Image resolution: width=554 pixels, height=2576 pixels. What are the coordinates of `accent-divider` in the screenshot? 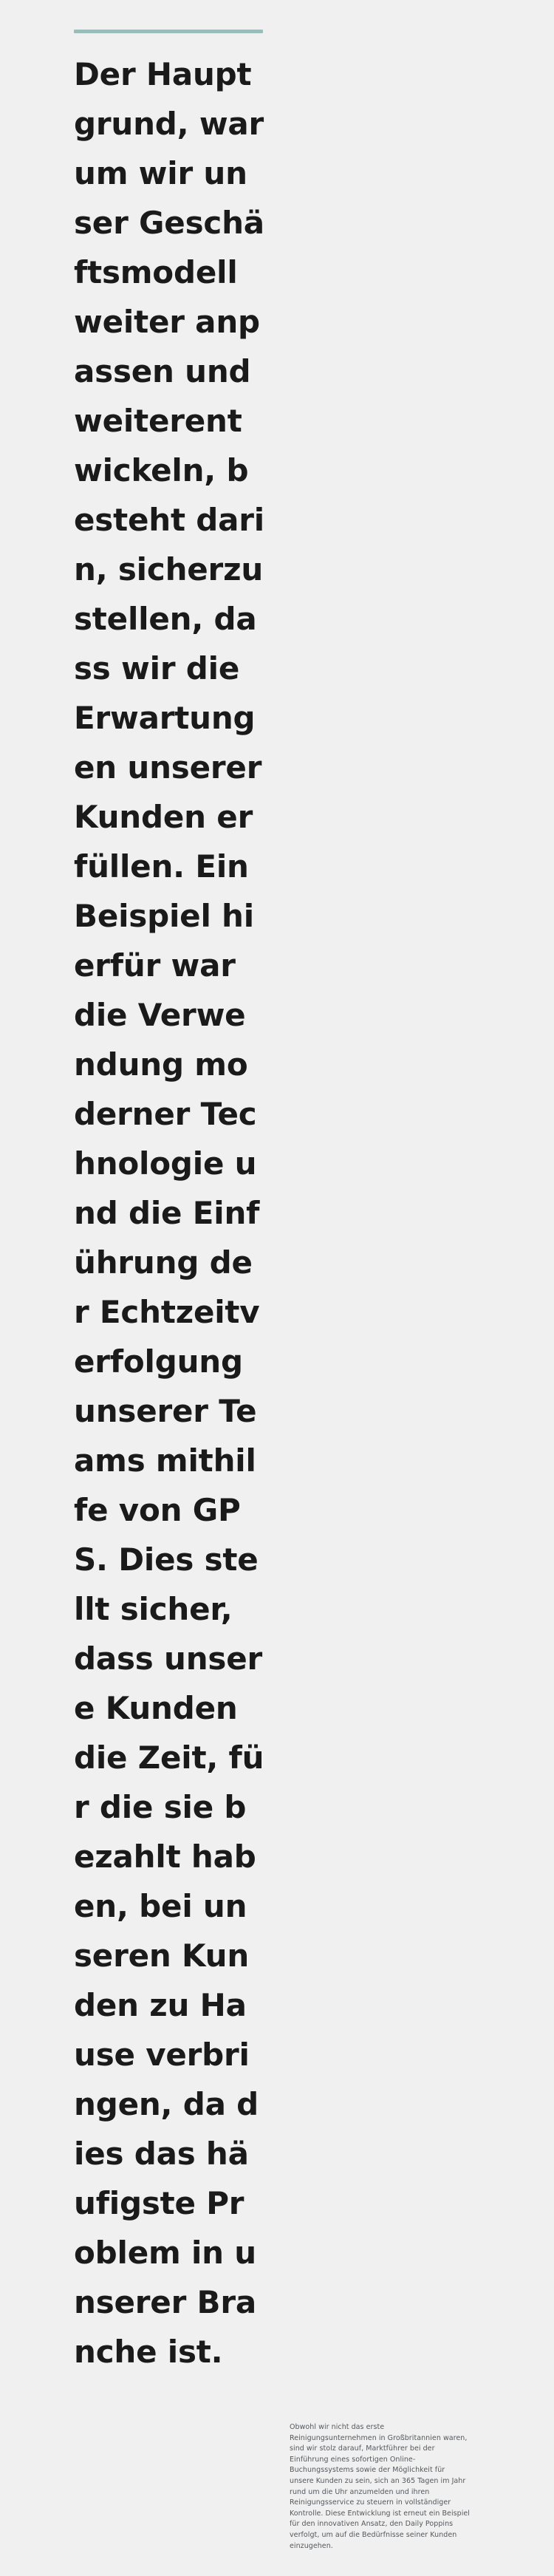 It's located at (168, 31).